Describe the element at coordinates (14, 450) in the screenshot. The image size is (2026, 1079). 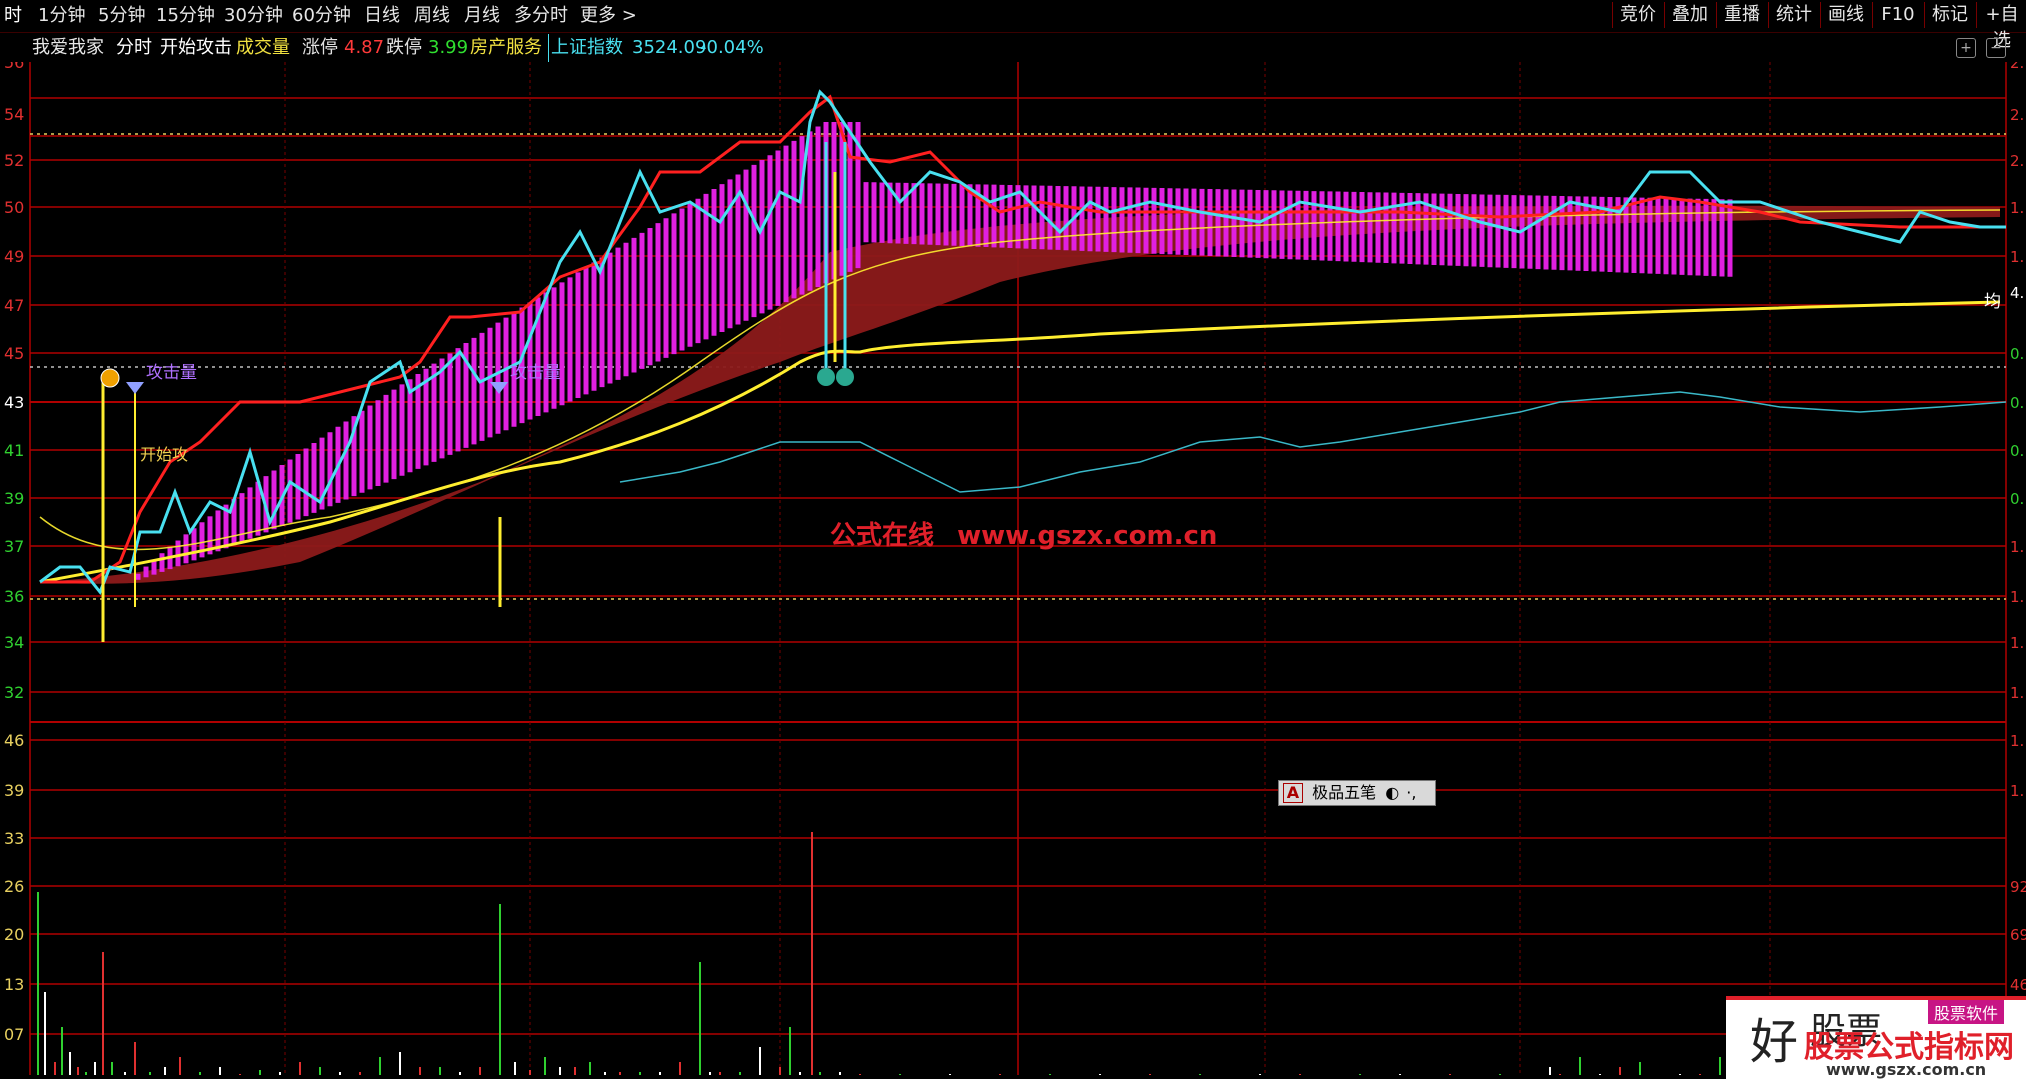
I see `price-tick-label: 41` at that location.